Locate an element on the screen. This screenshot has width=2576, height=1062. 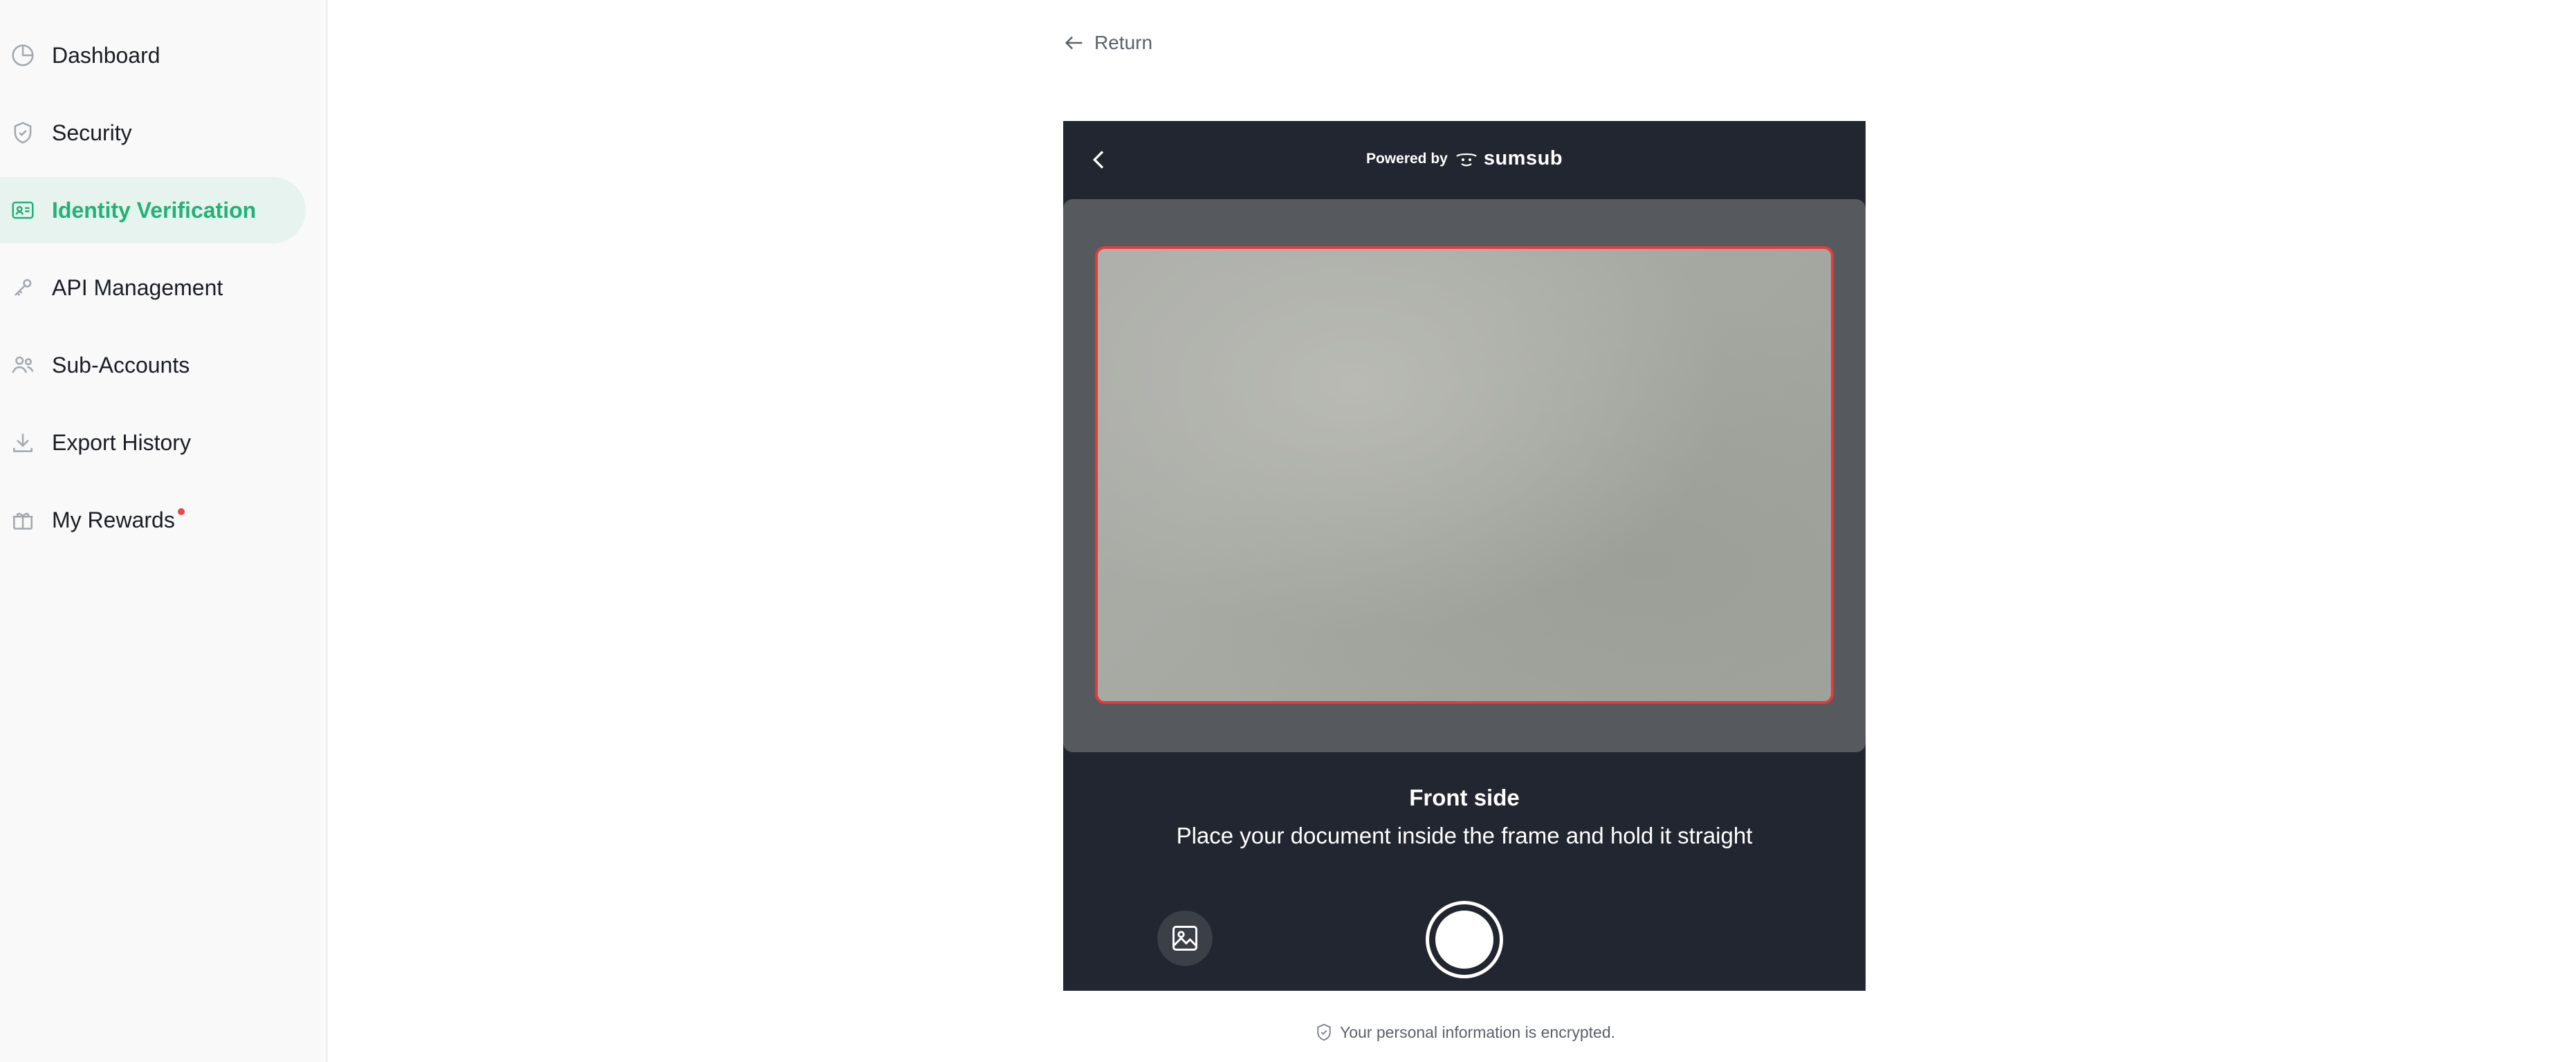
download-icon is located at coordinates (23, 442).